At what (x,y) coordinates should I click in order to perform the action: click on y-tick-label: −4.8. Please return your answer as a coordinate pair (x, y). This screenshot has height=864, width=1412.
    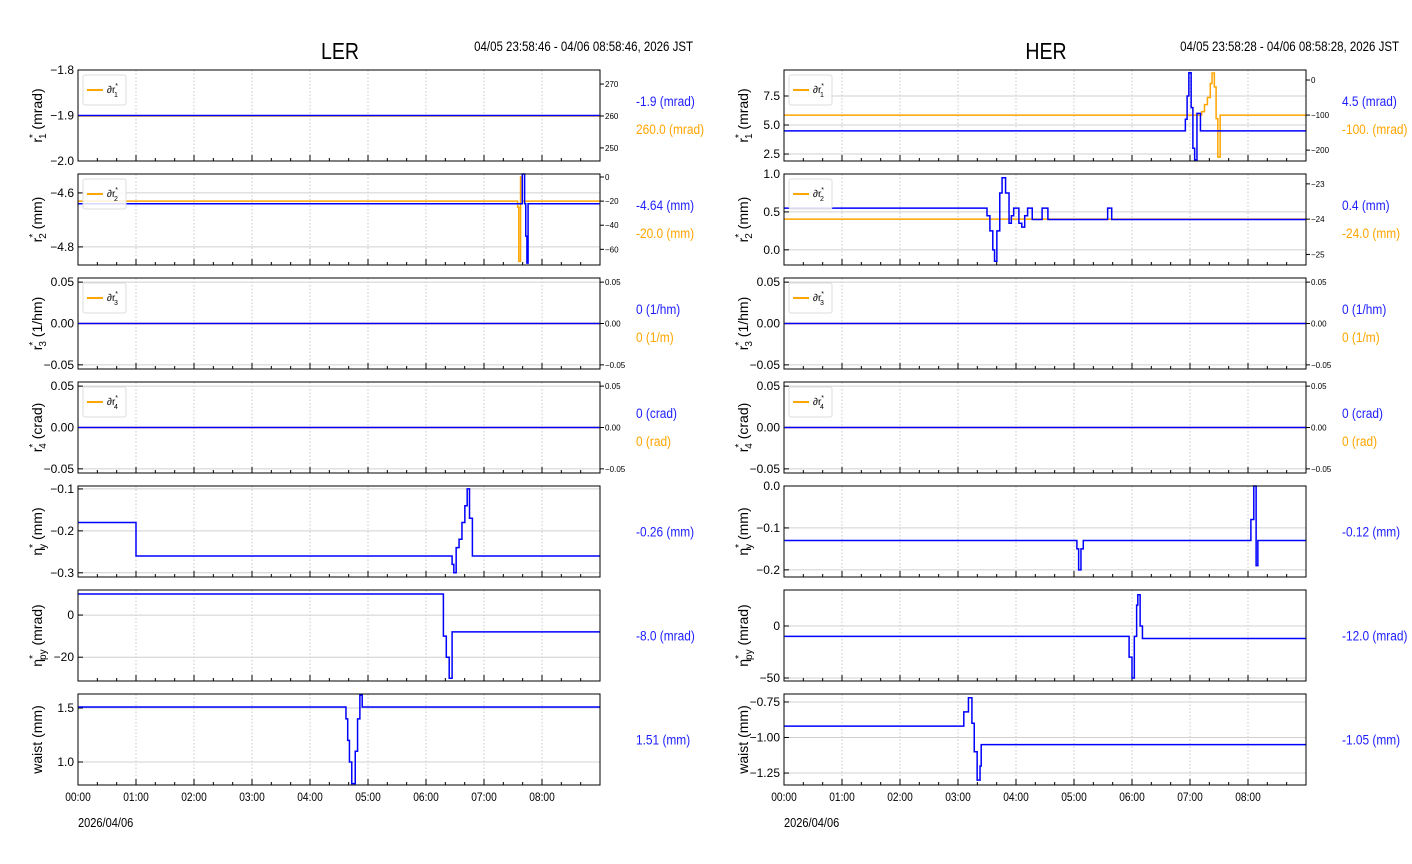
    Looking at the image, I should click on (62, 247).